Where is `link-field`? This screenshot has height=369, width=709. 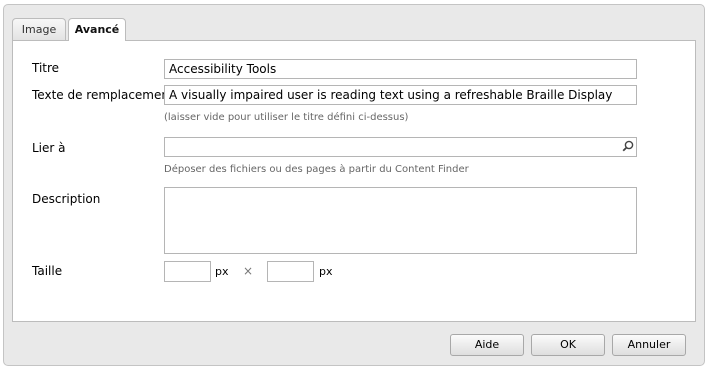
link-field is located at coordinates (400, 147).